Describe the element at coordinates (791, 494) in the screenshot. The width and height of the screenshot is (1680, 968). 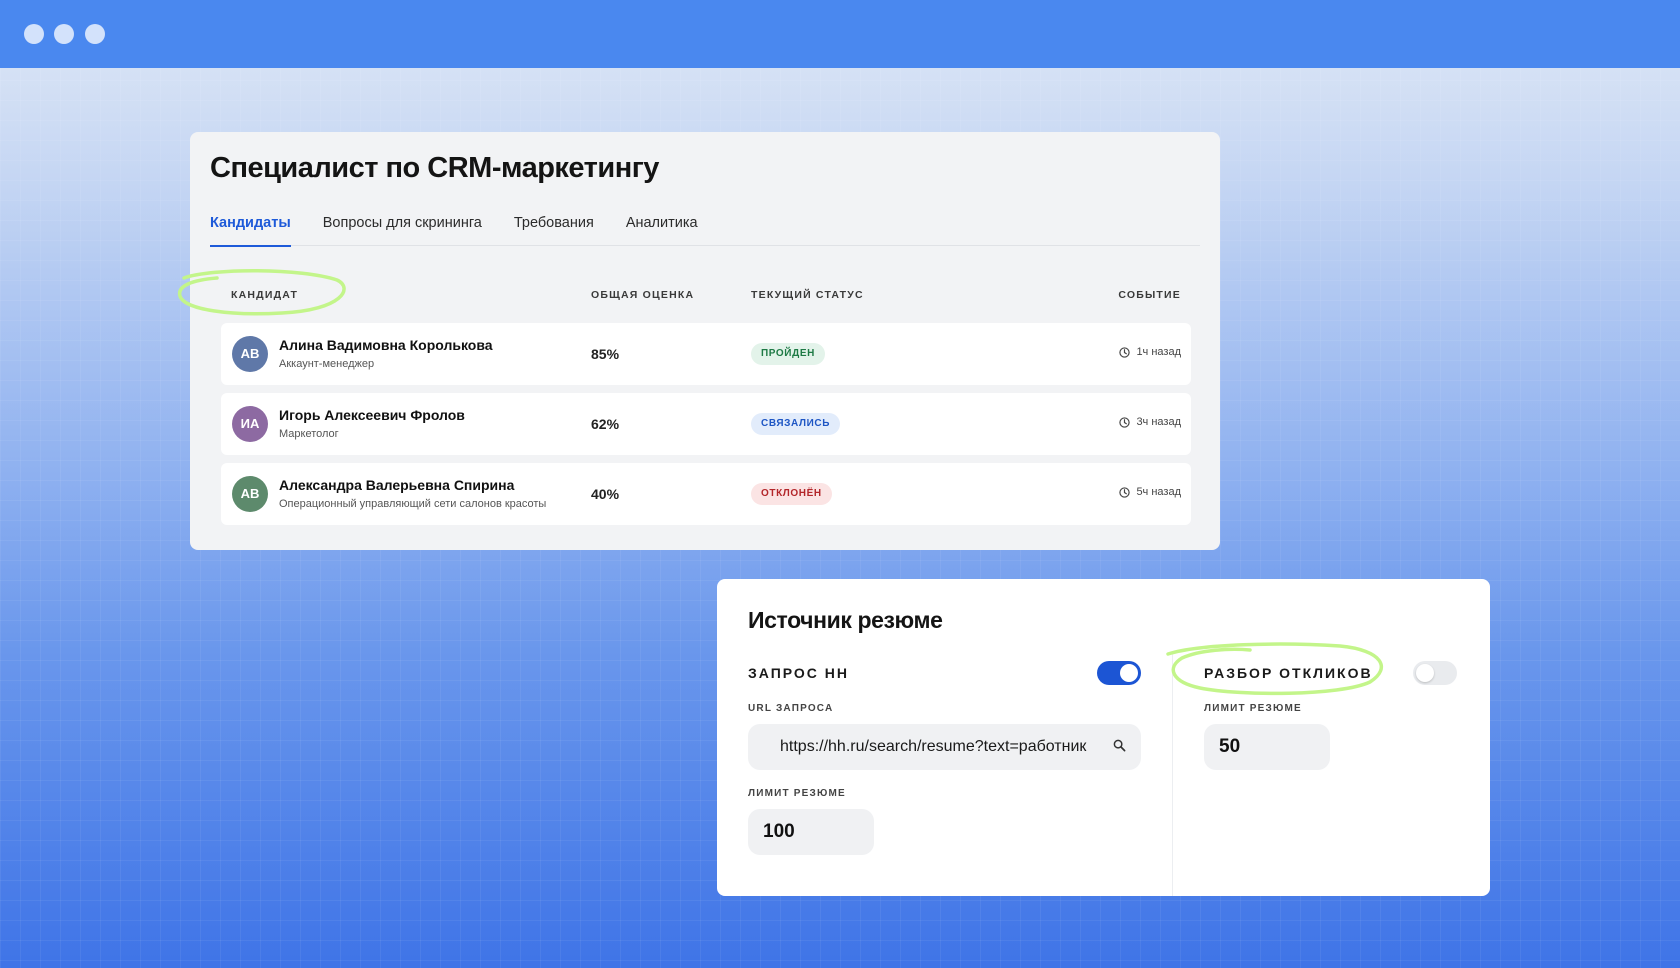
I see `status-badge: ОТКЛОНЁН` at that location.